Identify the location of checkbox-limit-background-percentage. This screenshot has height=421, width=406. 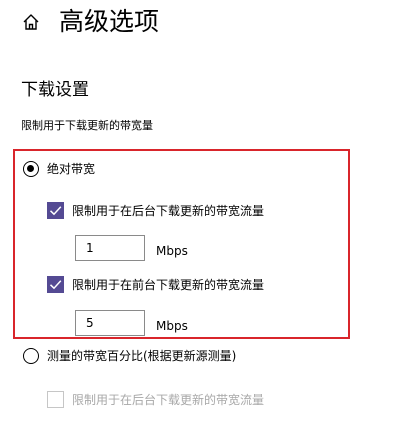
(55, 399).